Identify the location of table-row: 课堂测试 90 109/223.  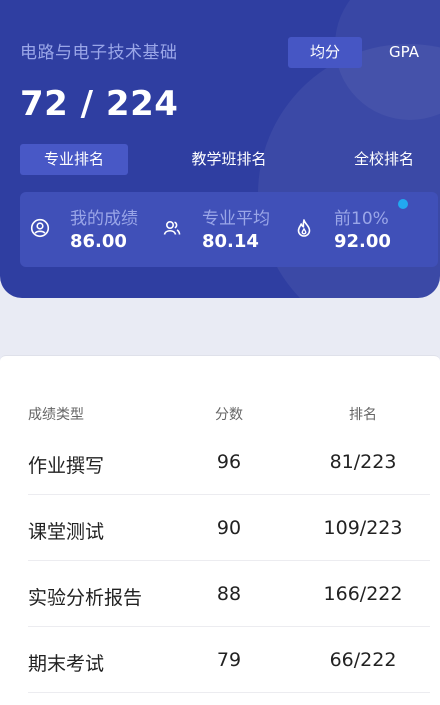
(220, 528).